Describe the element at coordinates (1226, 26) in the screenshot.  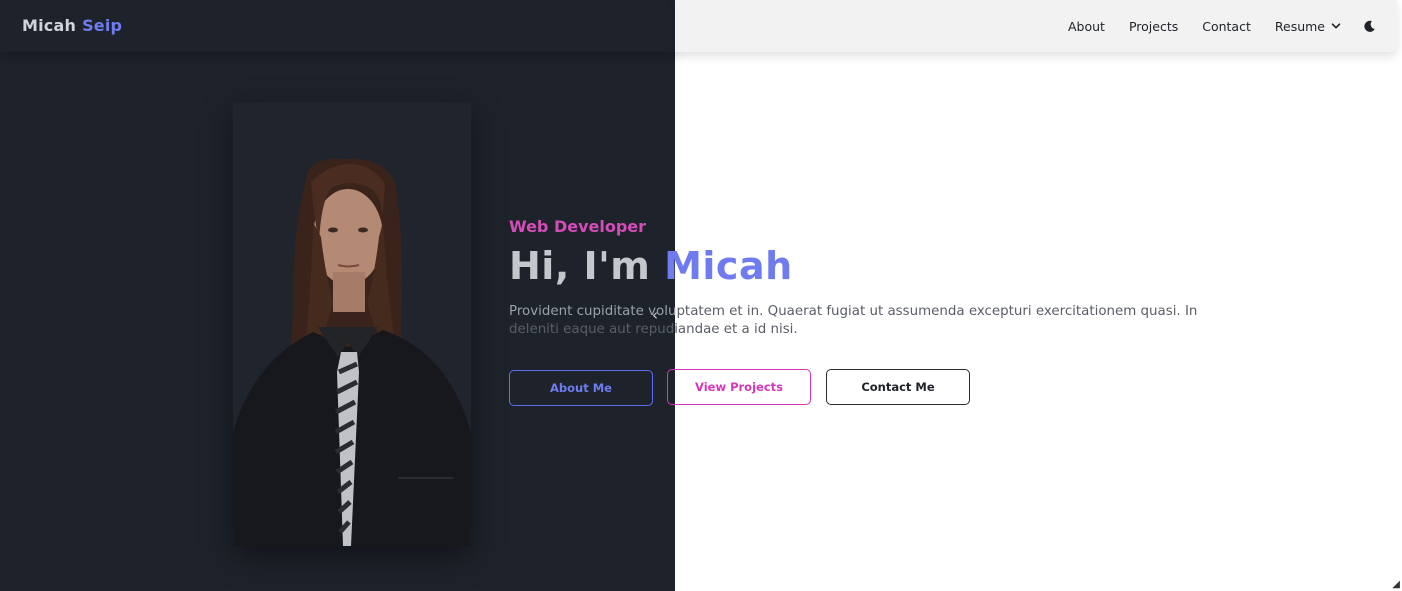
I see `nav-link-contact: Contact` at that location.